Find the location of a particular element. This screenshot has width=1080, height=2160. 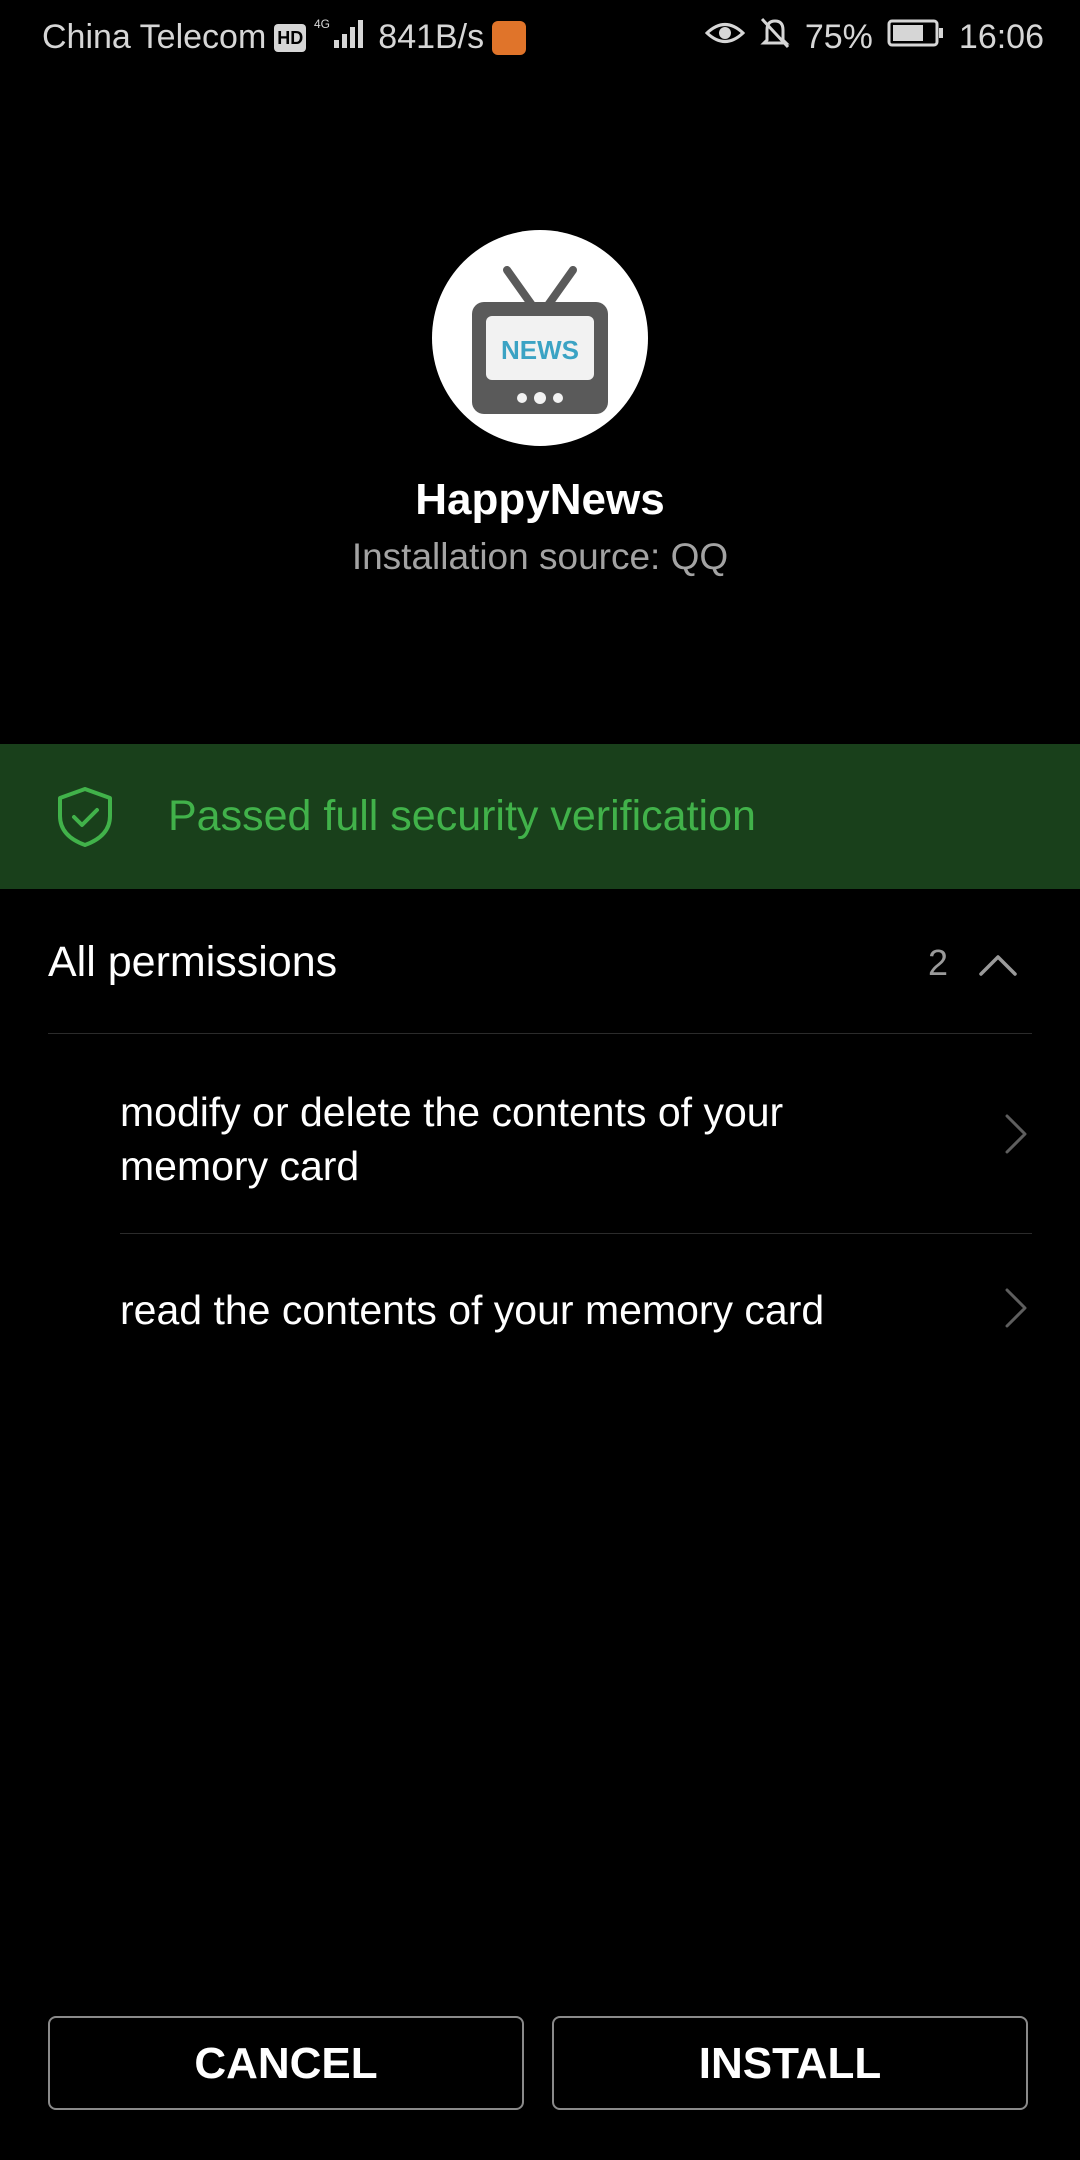

status-left: China Telecom HD 4G 841B/s is located at coordinates (284, 37).